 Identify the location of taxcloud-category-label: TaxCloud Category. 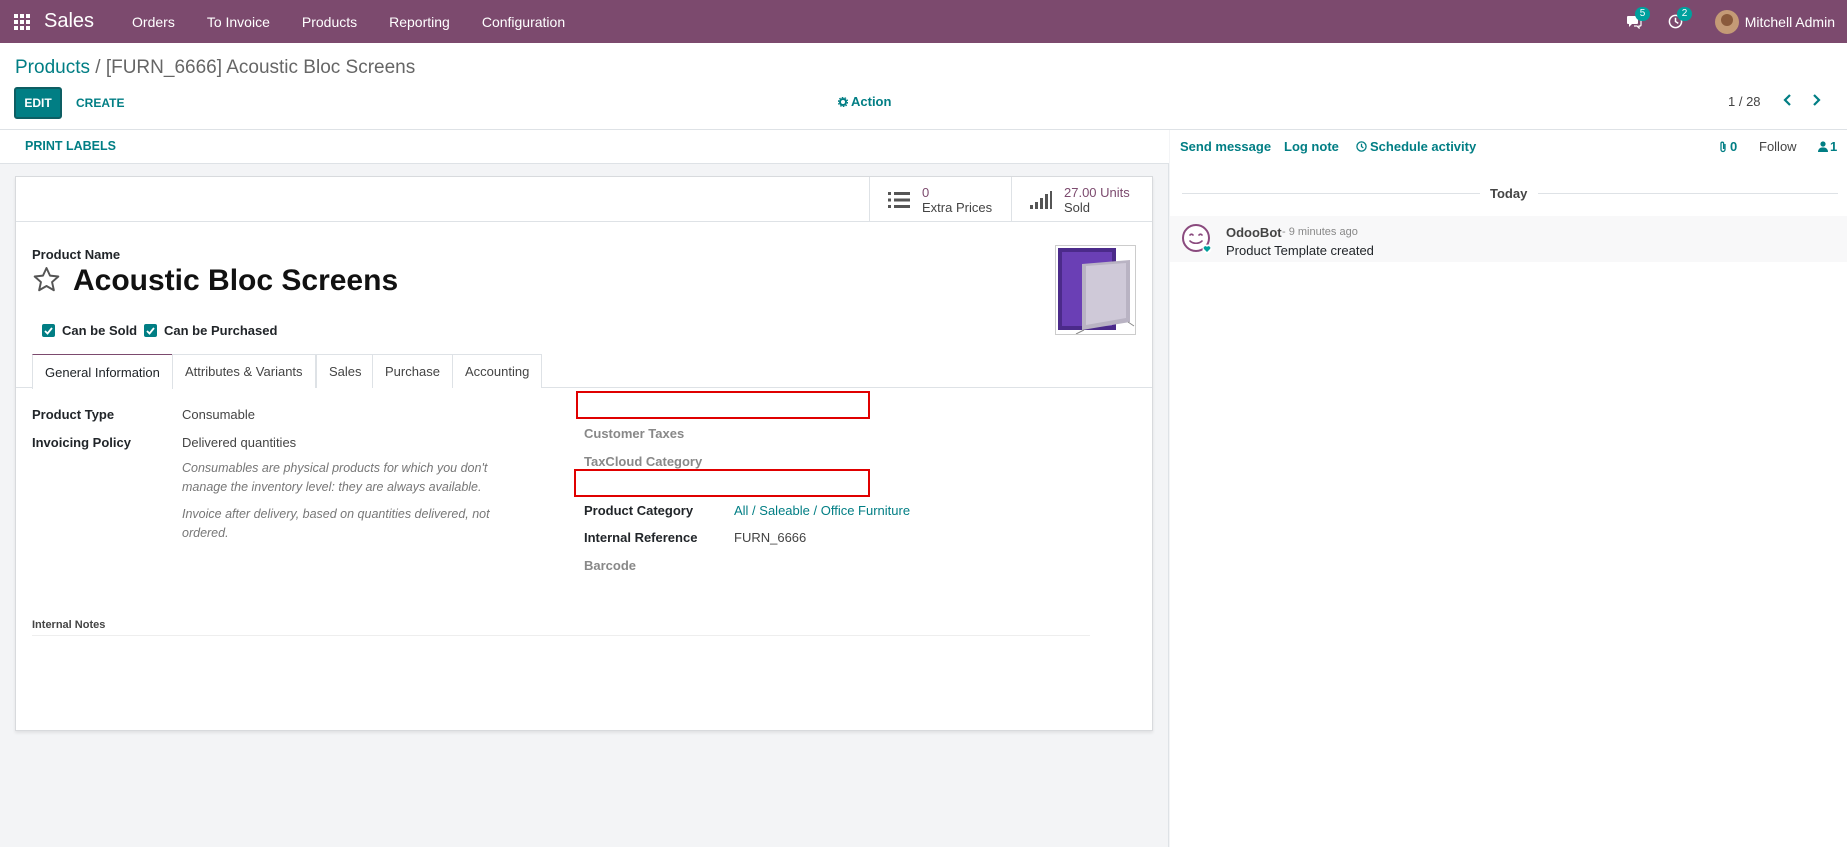
(643, 461).